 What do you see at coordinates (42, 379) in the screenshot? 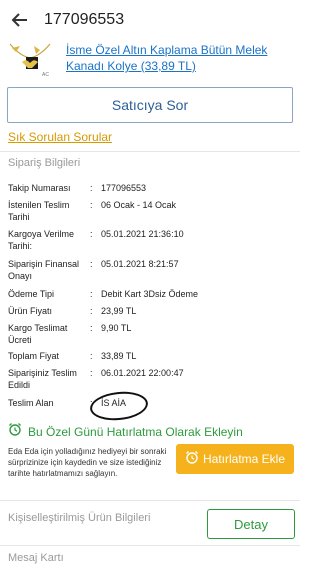
I see `info-label: Siparişiniz Teslim Edildi` at bounding box center [42, 379].